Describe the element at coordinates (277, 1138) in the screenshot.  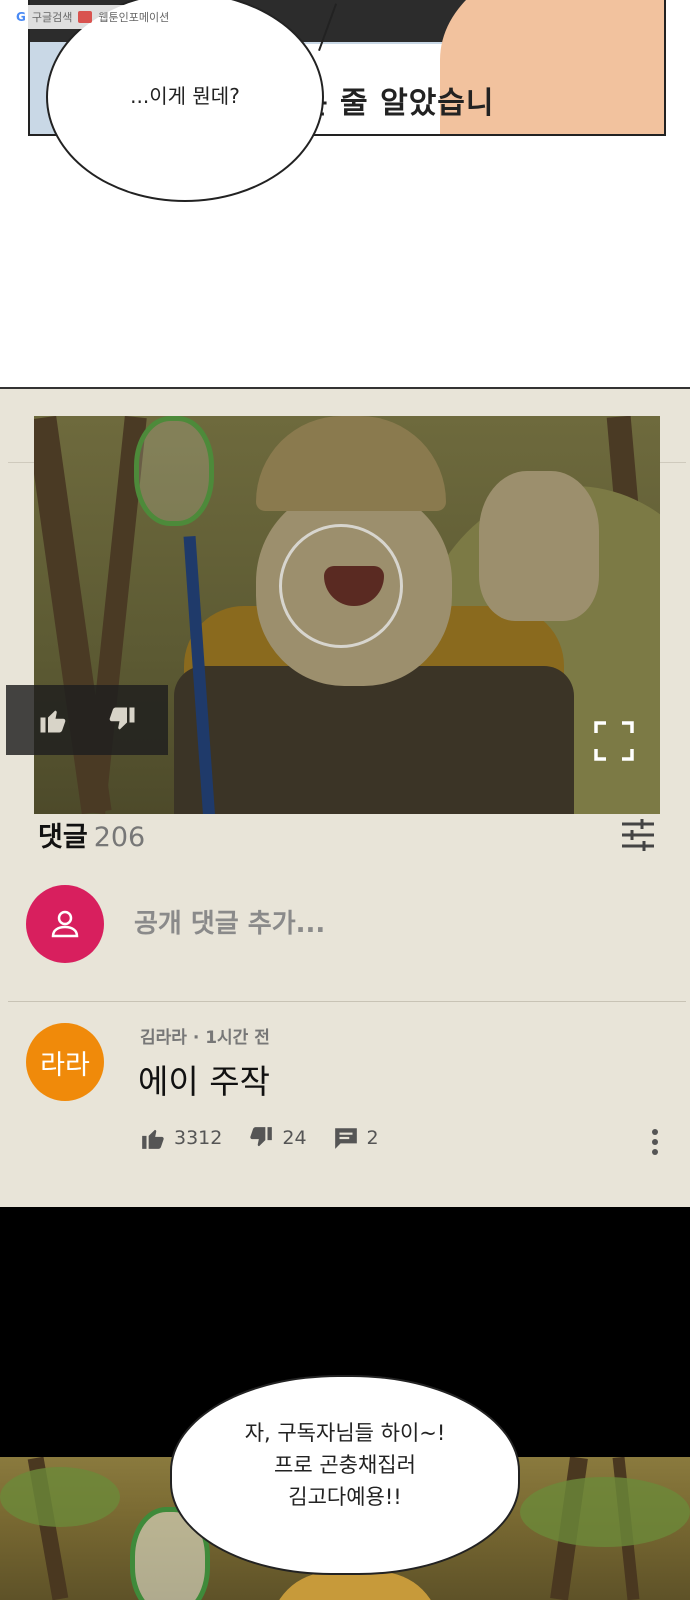
I see `dislike-button: 24` at that location.